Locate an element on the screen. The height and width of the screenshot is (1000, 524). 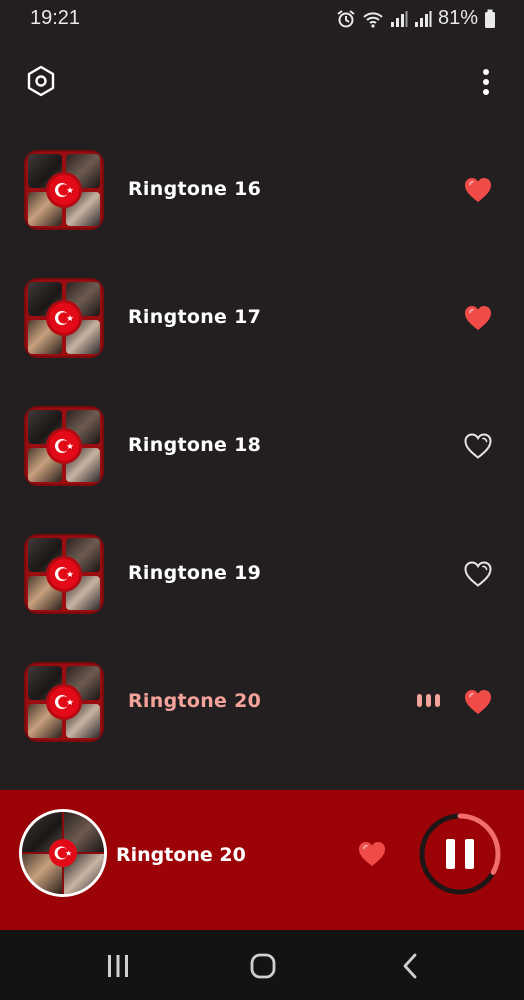
now-playing-favorite-button is located at coordinates (372, 854).